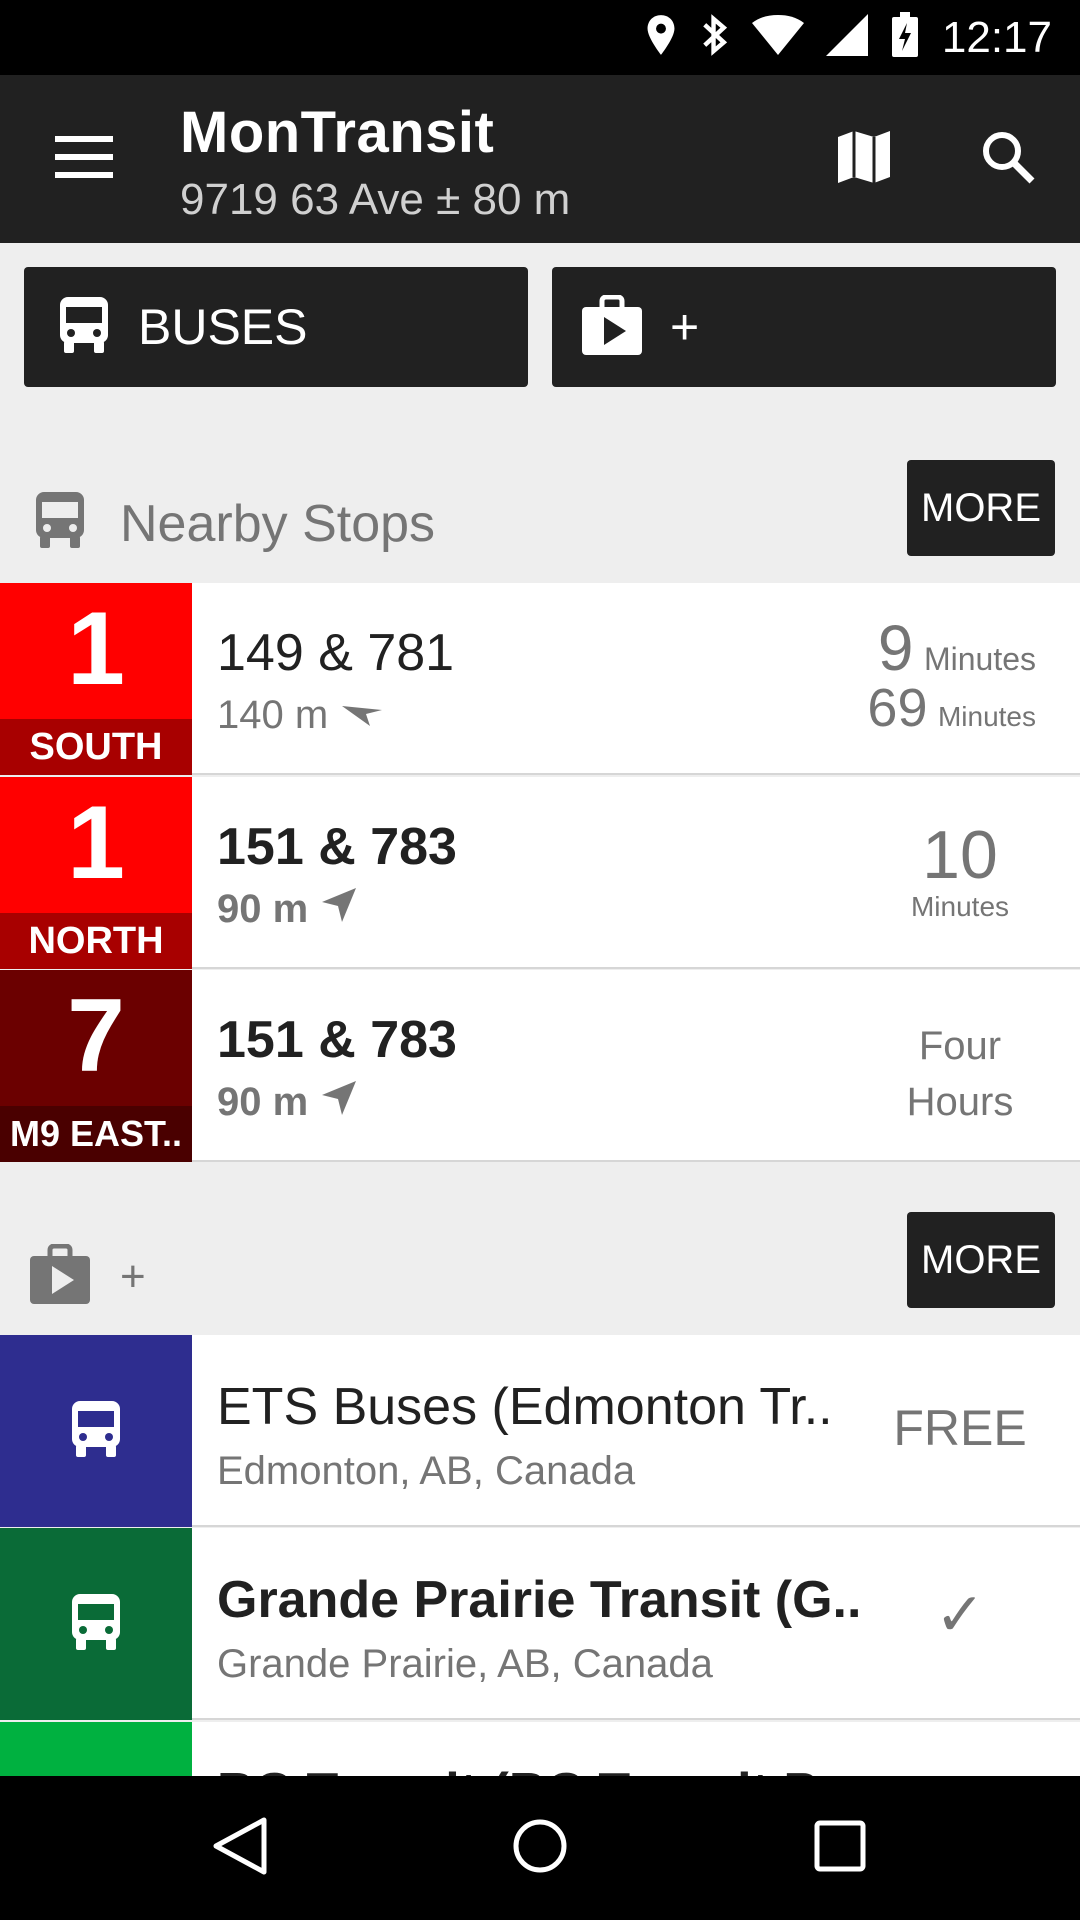 Image resolution: width=1080 pixels, height=1920 pixels. Describe the element at coordinates (661, 37) in the screenshot. I see `location-icon` at that location.